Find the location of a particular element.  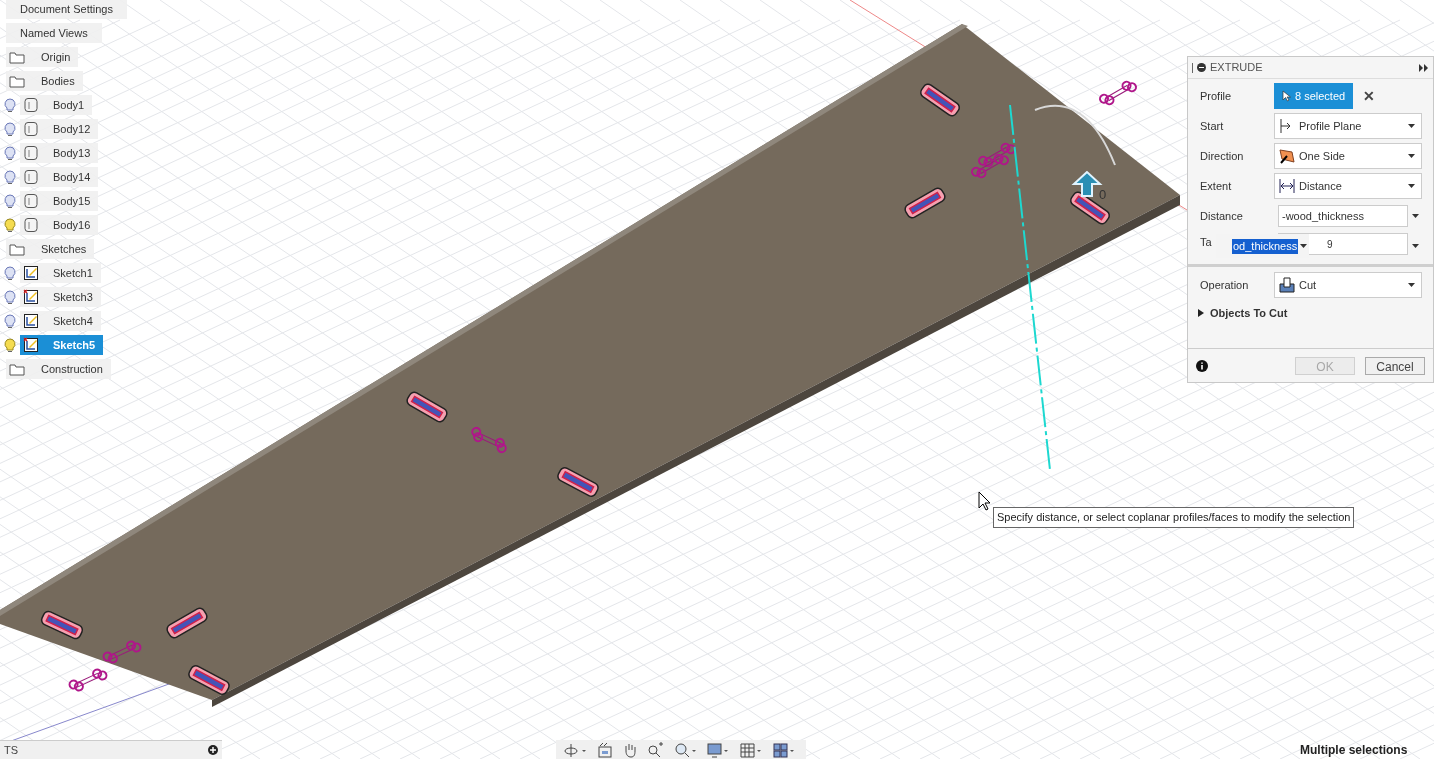

dropdown: Cut is located at coordinates (1348, 285).